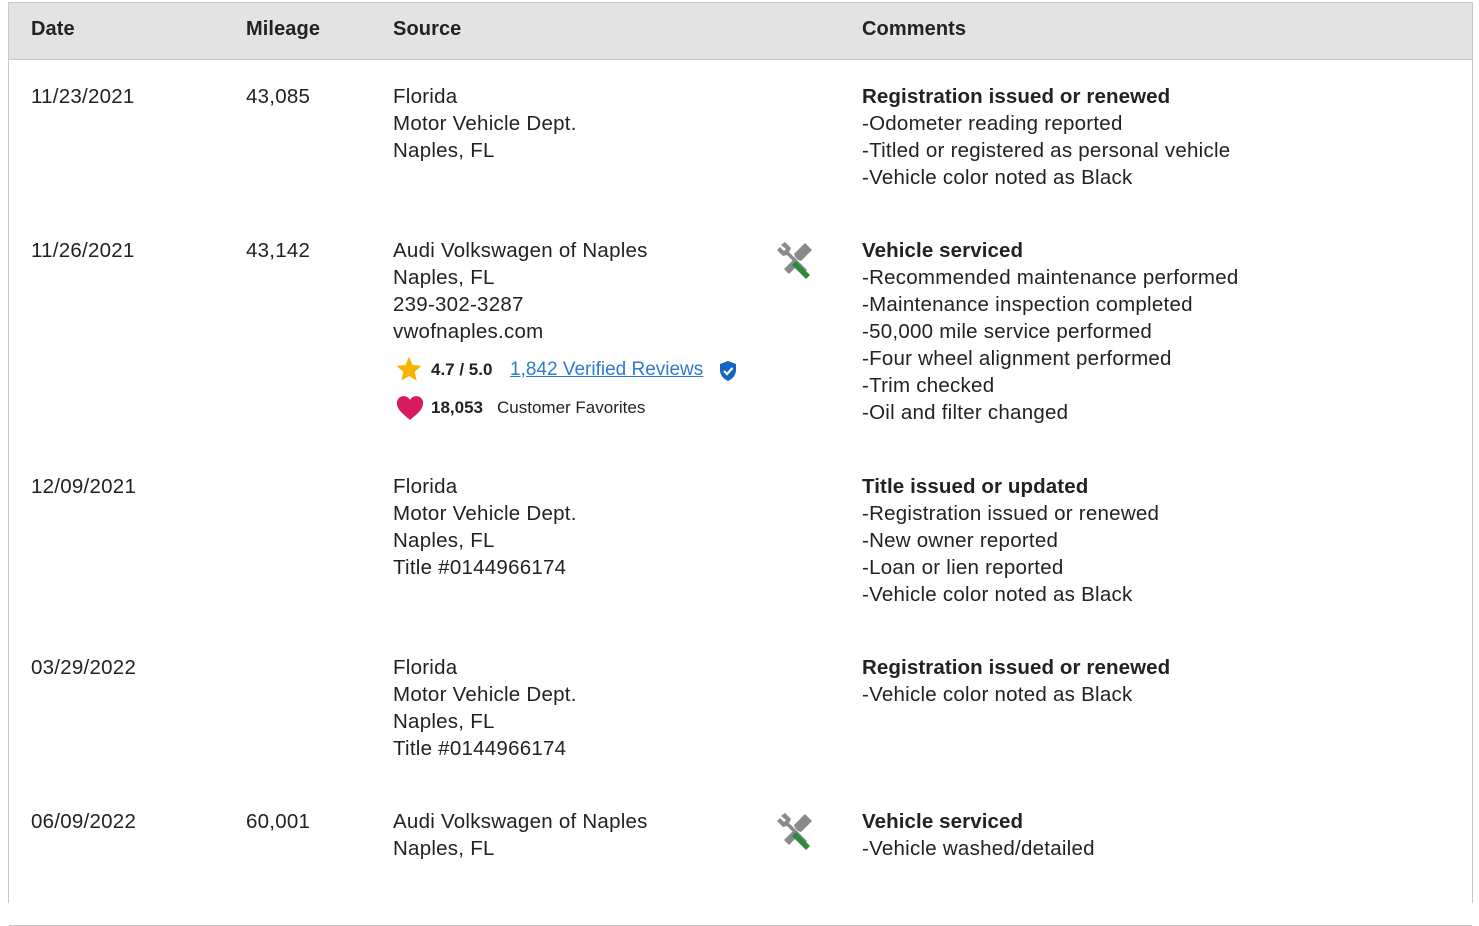 This screenshot has width=1479, height=926. I want to click on table-header: Date Mileage Source Comments, so click(740, 31).